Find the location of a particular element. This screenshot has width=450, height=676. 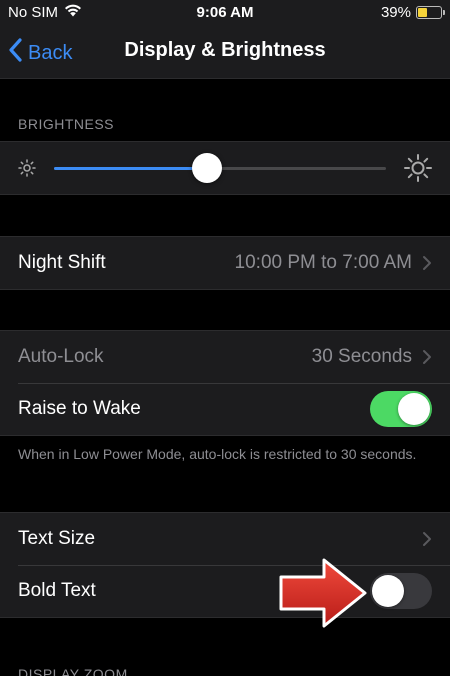

night-shift-label: Night Shift is located at coordinates (62, 262).